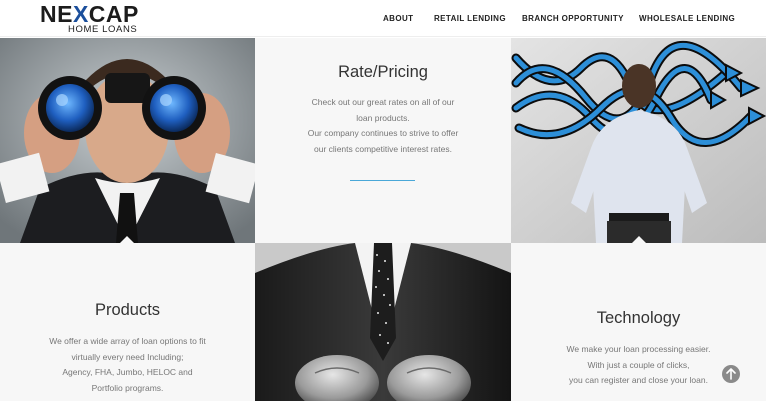 The height and width of the screenshot is (401, 766). I want to click on logo-wordmark: NEXCAP, so click(89, 14).